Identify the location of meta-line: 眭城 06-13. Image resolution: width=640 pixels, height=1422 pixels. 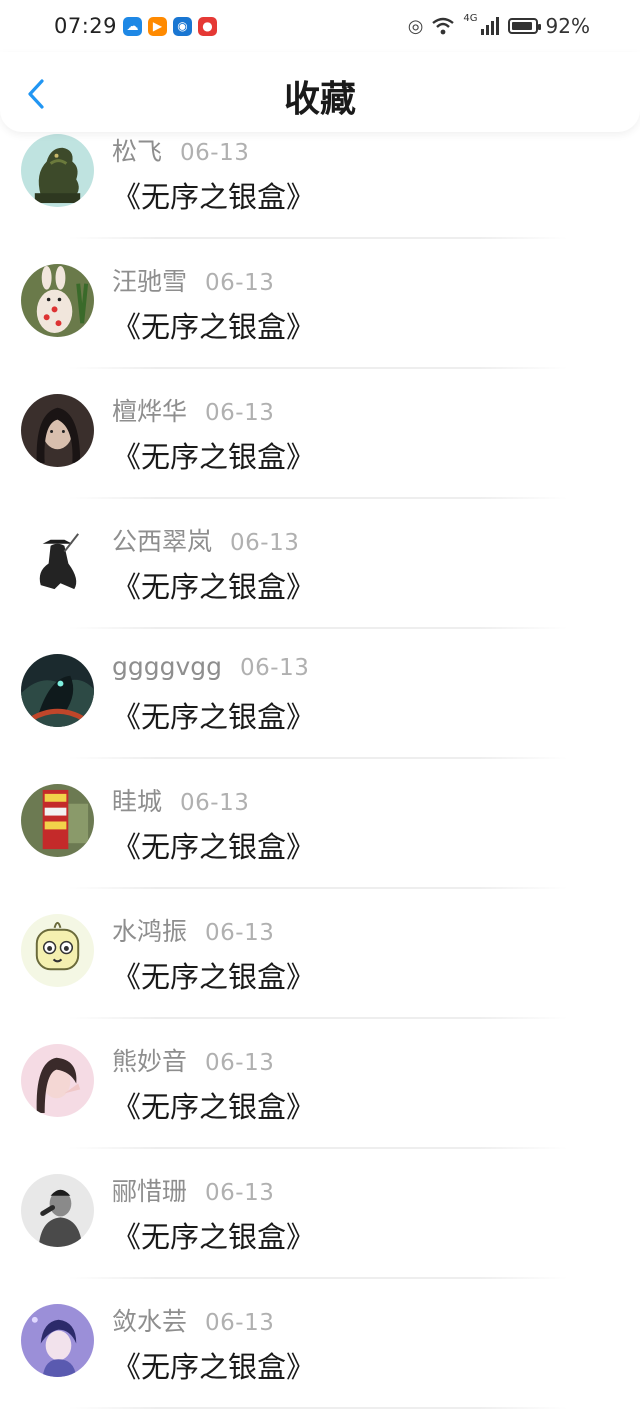
(180, 800).